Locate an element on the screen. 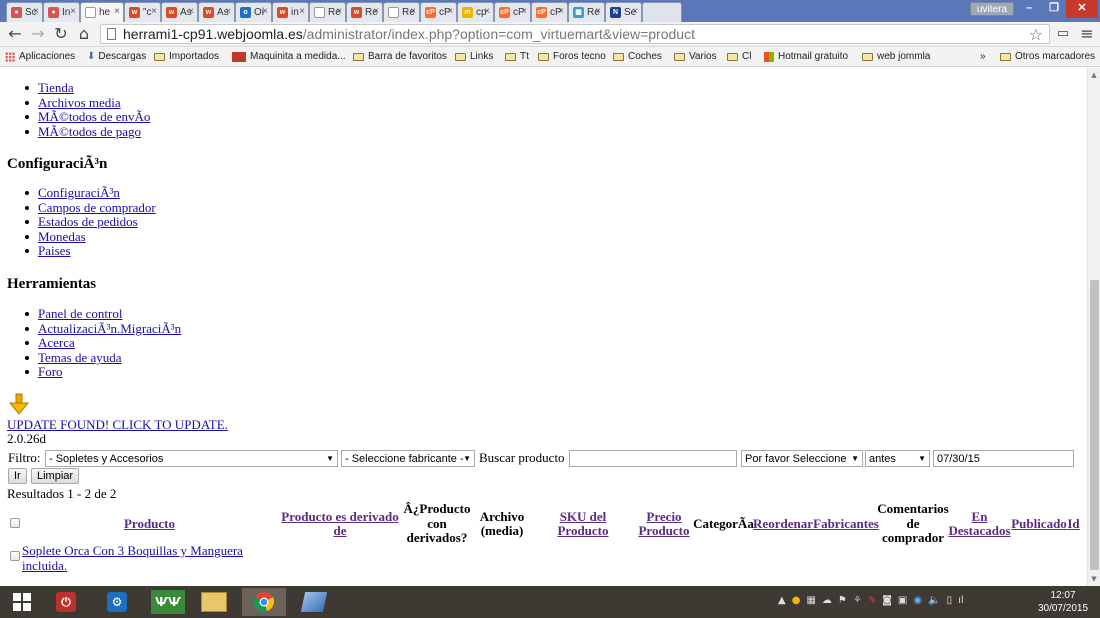  windows-tray-icon: ▦ is located at coordinates (810, 600).